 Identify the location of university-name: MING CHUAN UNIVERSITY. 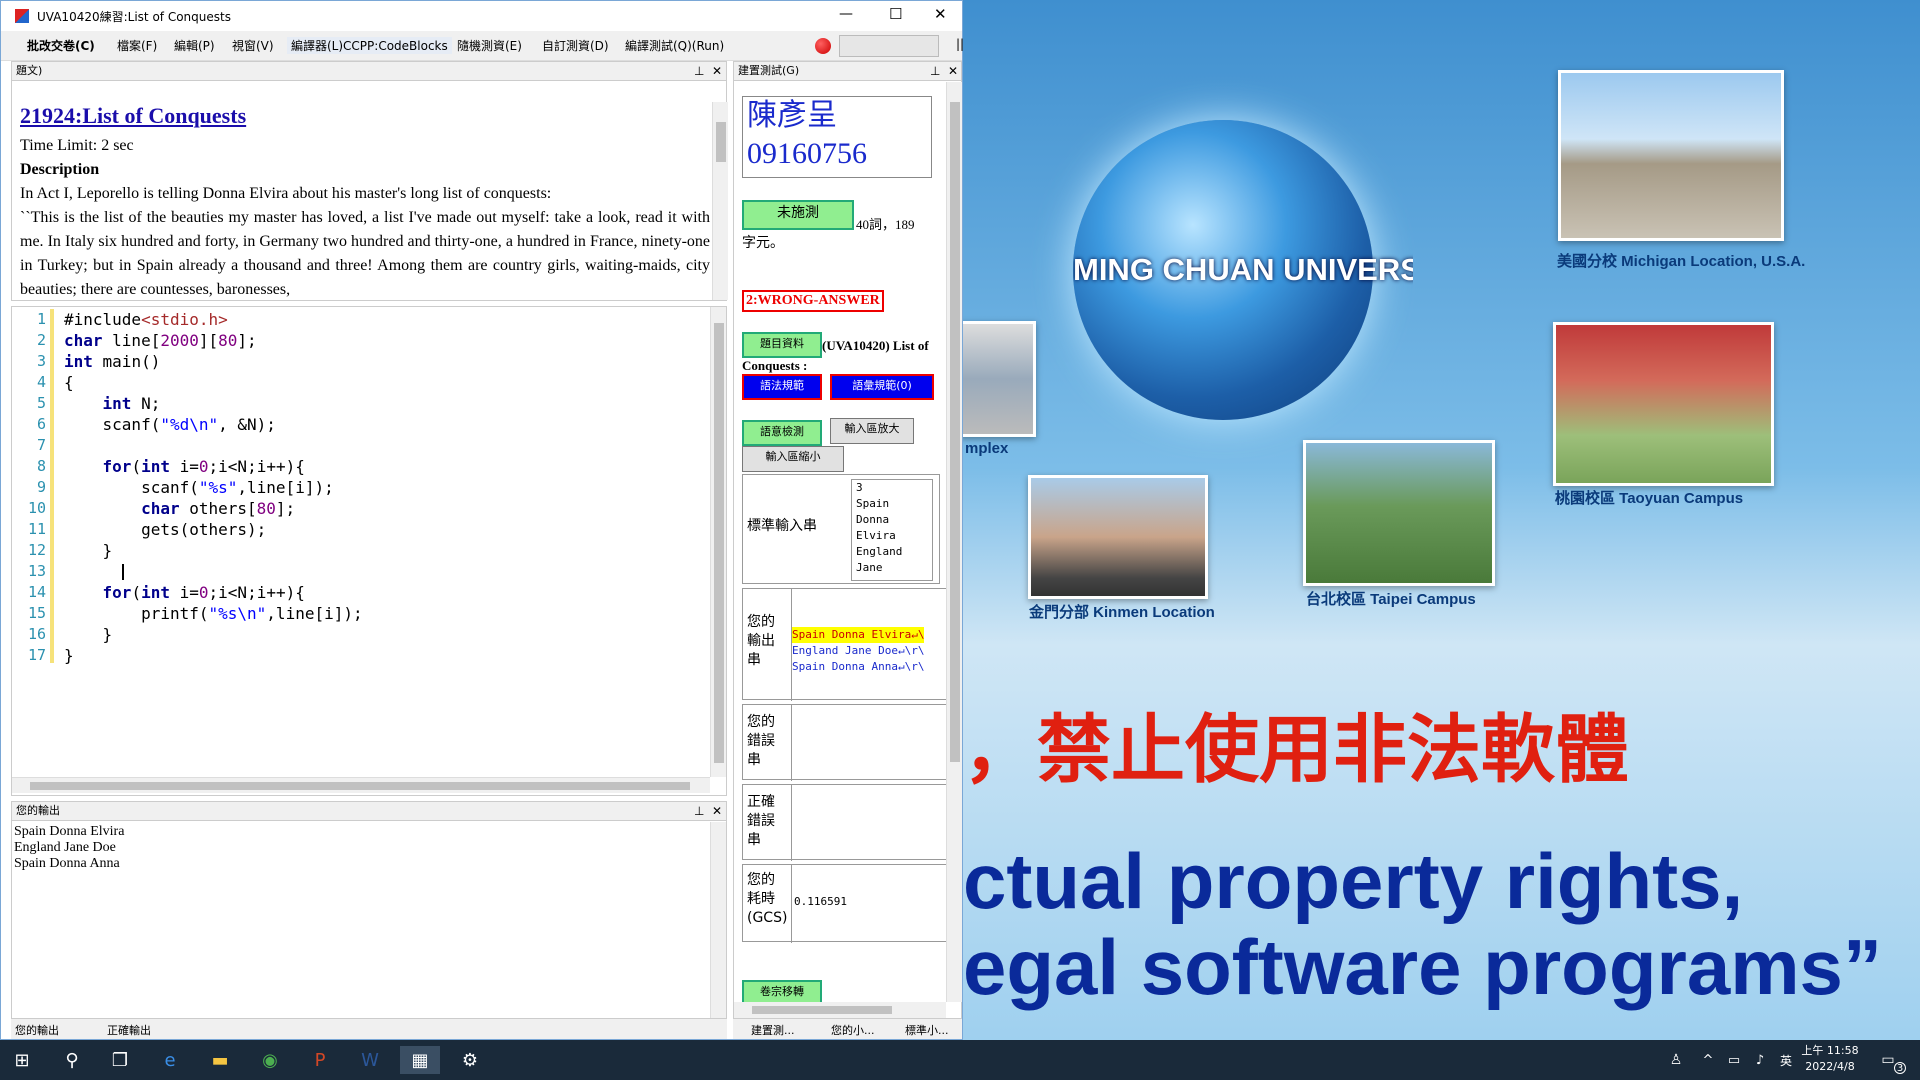
(1243, 269).